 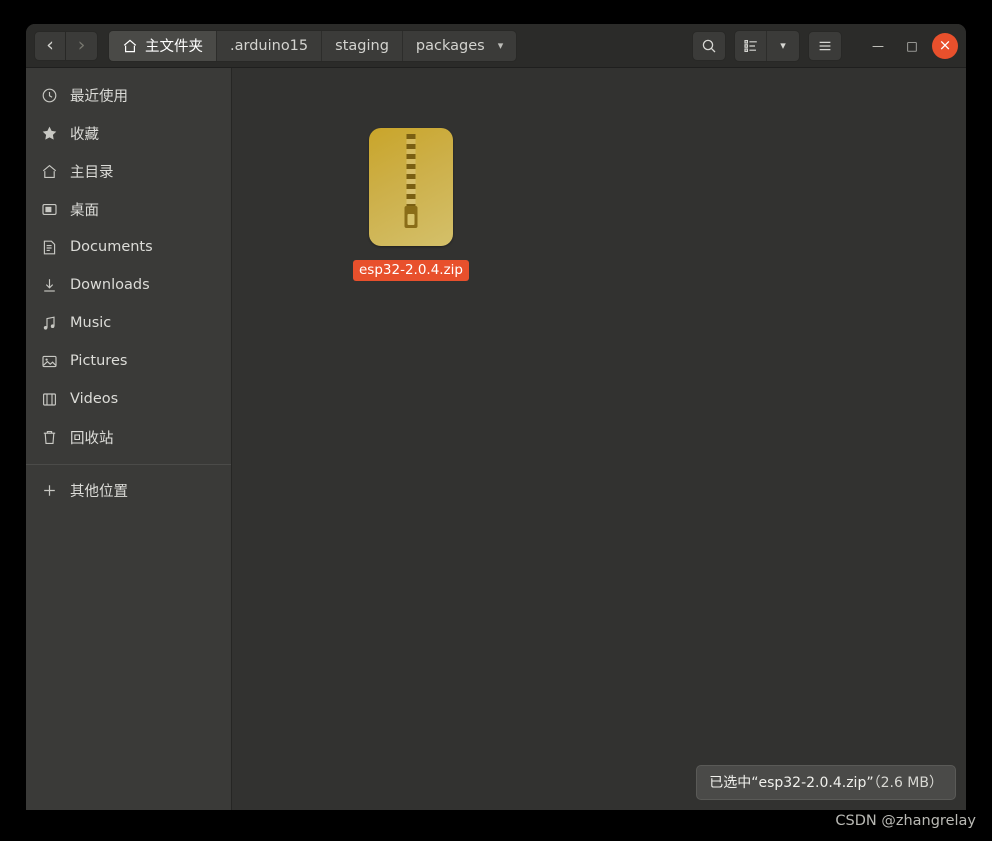 I want to click on download-icon, so click(x=49, y=285).